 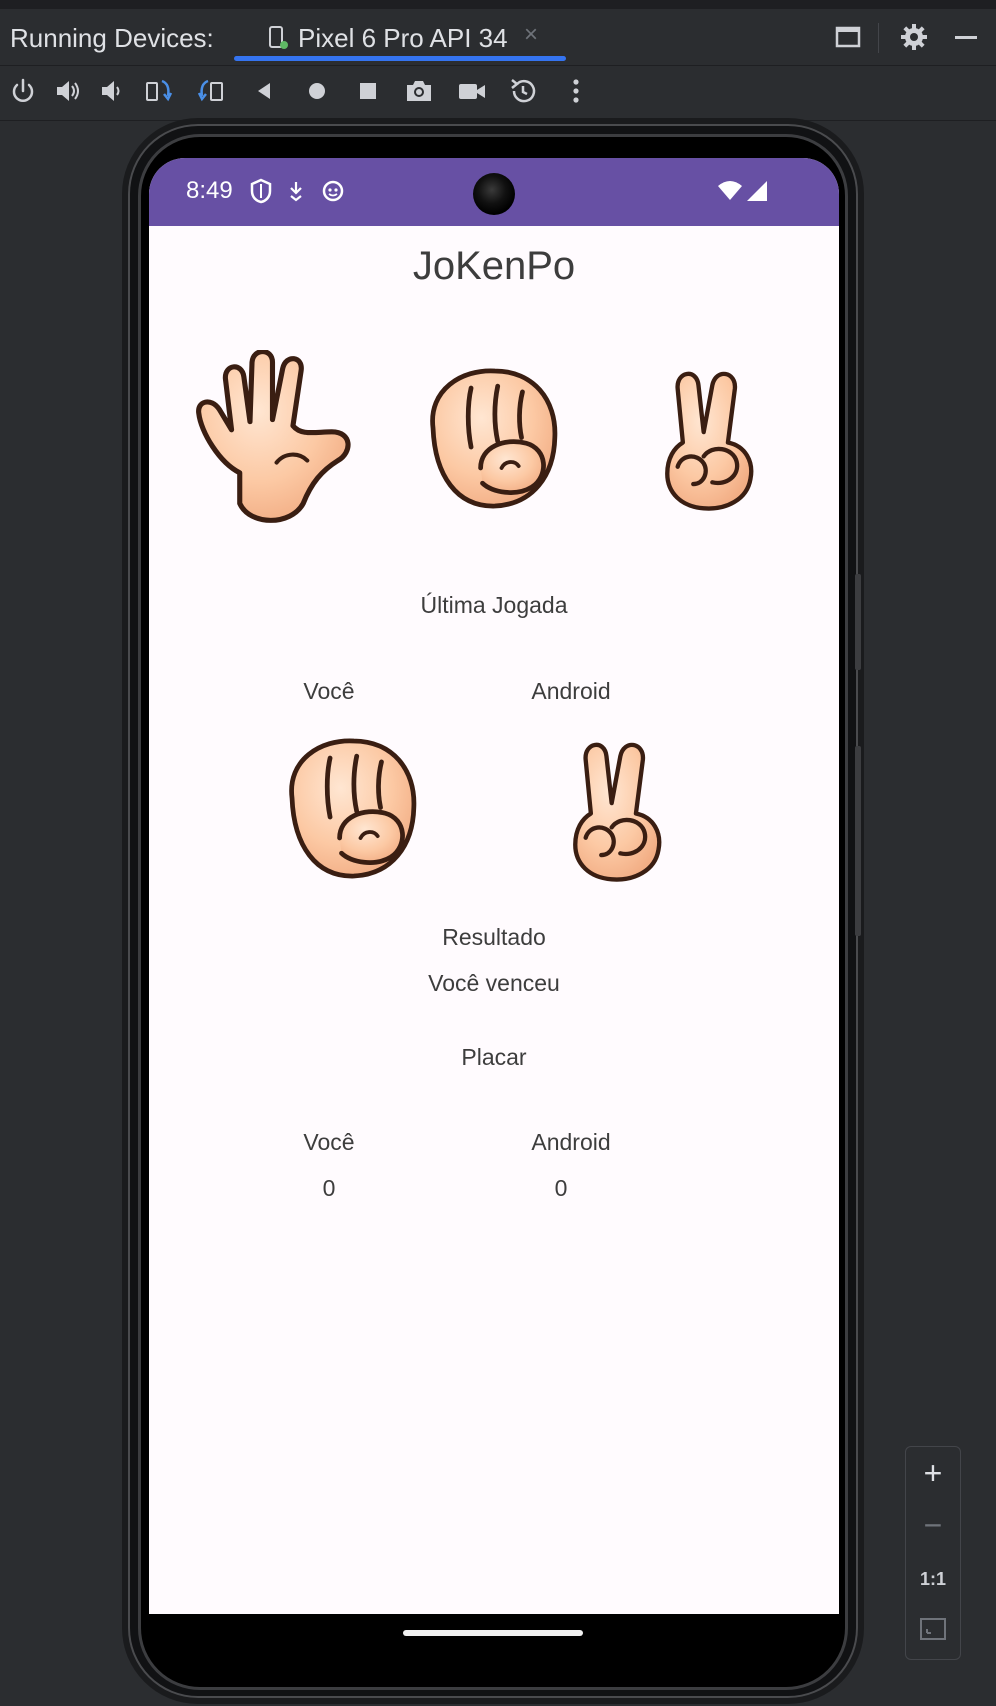 What do you see at coordinates (858, 622) in the screenshot?
I see `phone-side-button` at bounding box center [858, 622].